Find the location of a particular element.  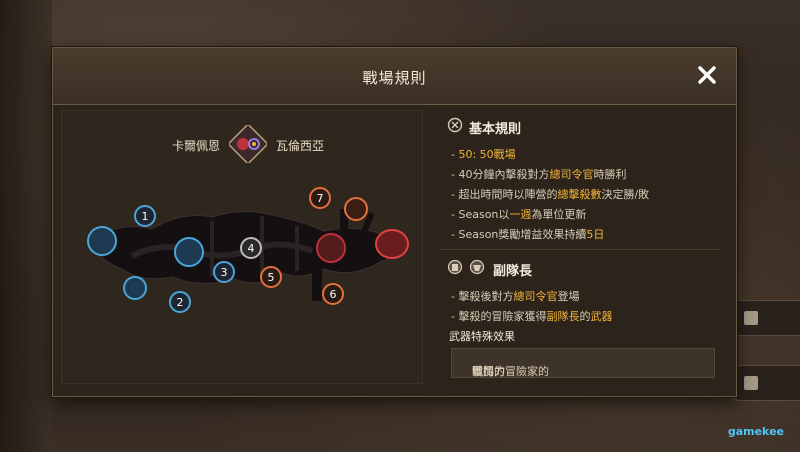

weapon-effect-label: 武器特殊效果 is located at coordinates (482, 336).